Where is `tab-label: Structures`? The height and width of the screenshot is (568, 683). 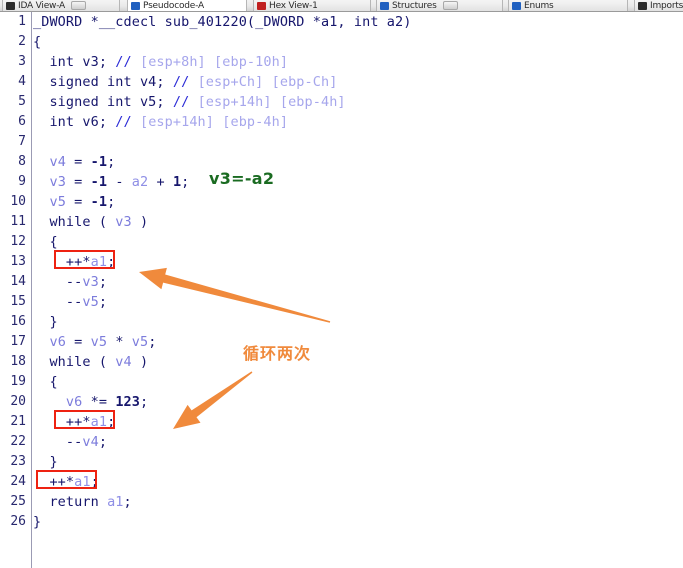
tab-label: Structures is located at coordinates (414, 6).